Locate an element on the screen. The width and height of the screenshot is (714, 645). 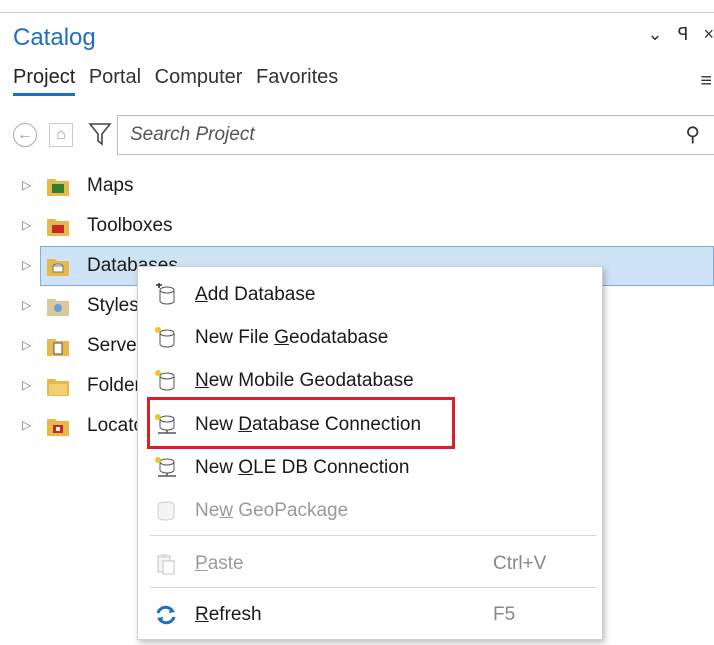
menu-item-new-mobile-geodatabase: New Mobile Geodatabase is located at coordinates (370, 380).